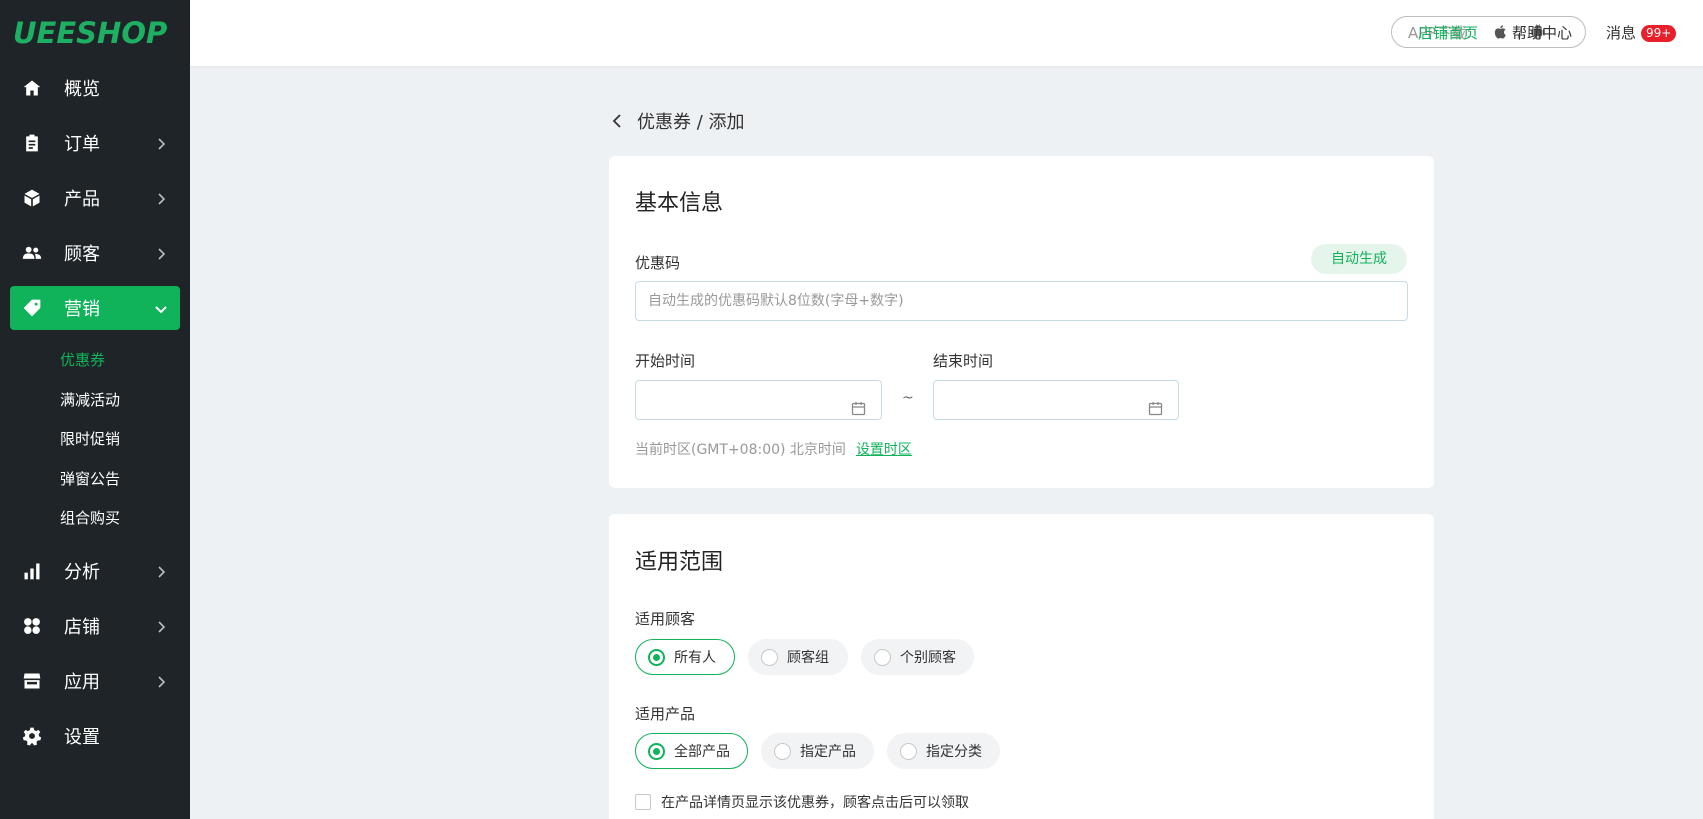 The image size is (1703, 819). I want to click on sidebar-item-label: 产品, so click(82, 199).